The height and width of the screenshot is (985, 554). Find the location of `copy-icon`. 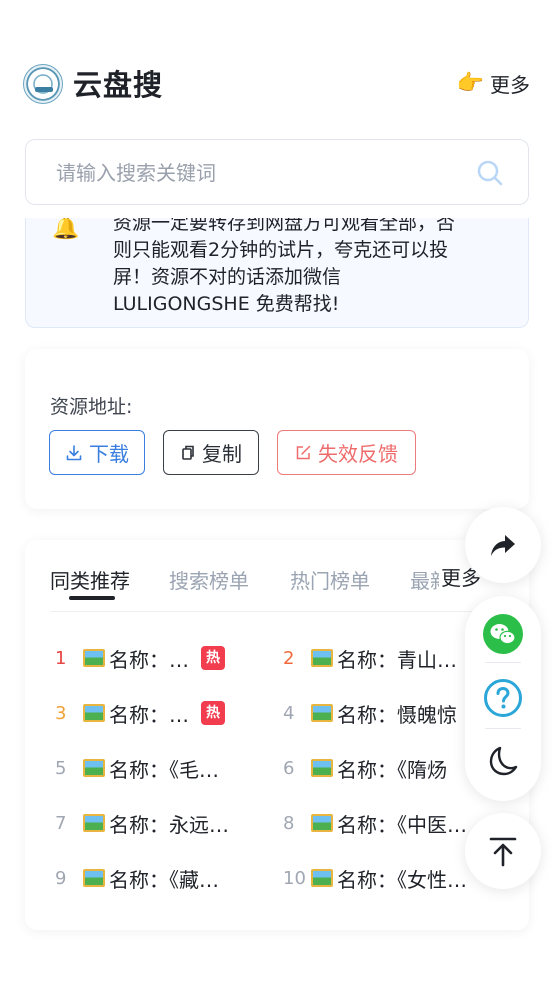

copy-icon is located at coordinates (188, 452).